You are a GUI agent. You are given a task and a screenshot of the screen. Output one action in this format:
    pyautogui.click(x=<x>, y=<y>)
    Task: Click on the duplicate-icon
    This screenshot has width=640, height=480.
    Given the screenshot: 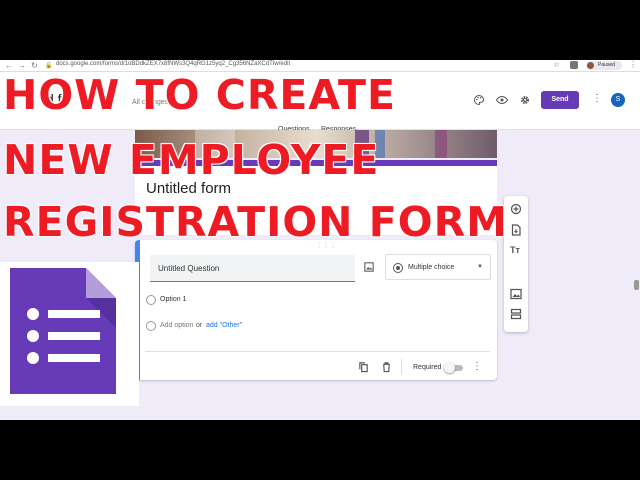 What is the action you would take?
    pyautogui.click(x=363, y=367)
    